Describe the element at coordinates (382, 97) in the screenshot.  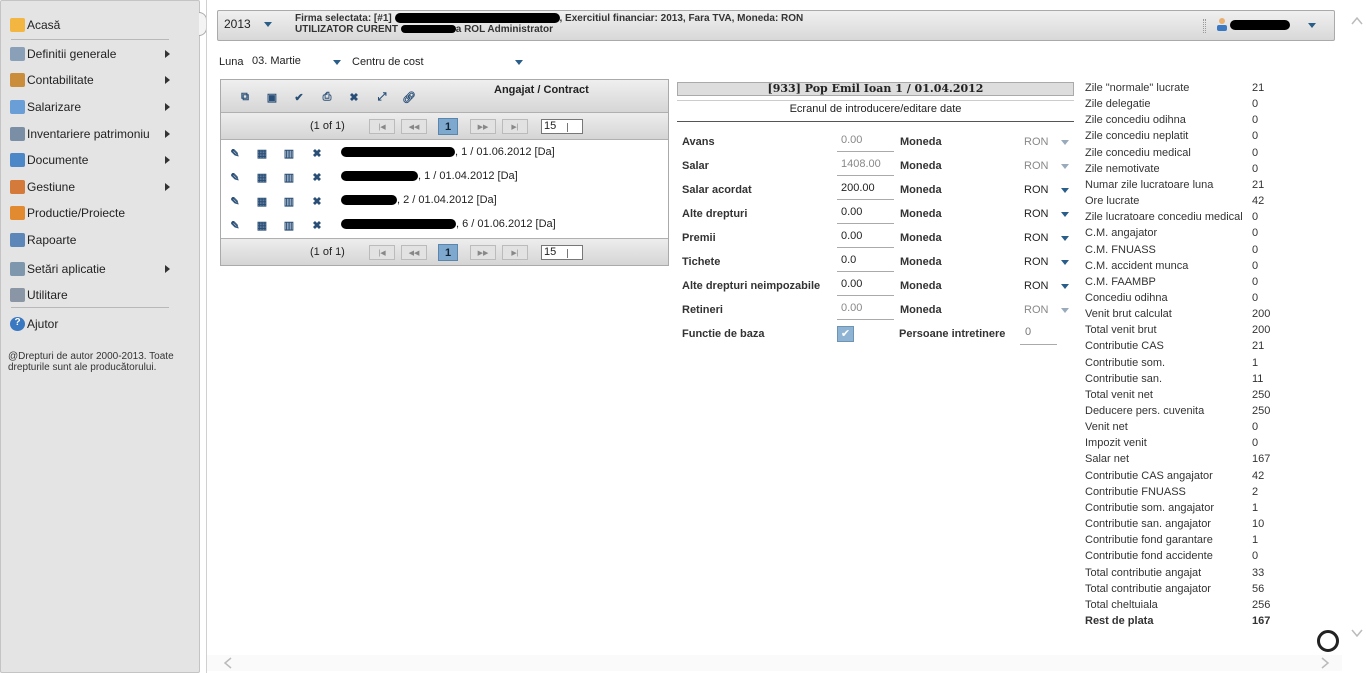
I see `expand-icon: ⤢` at that location.